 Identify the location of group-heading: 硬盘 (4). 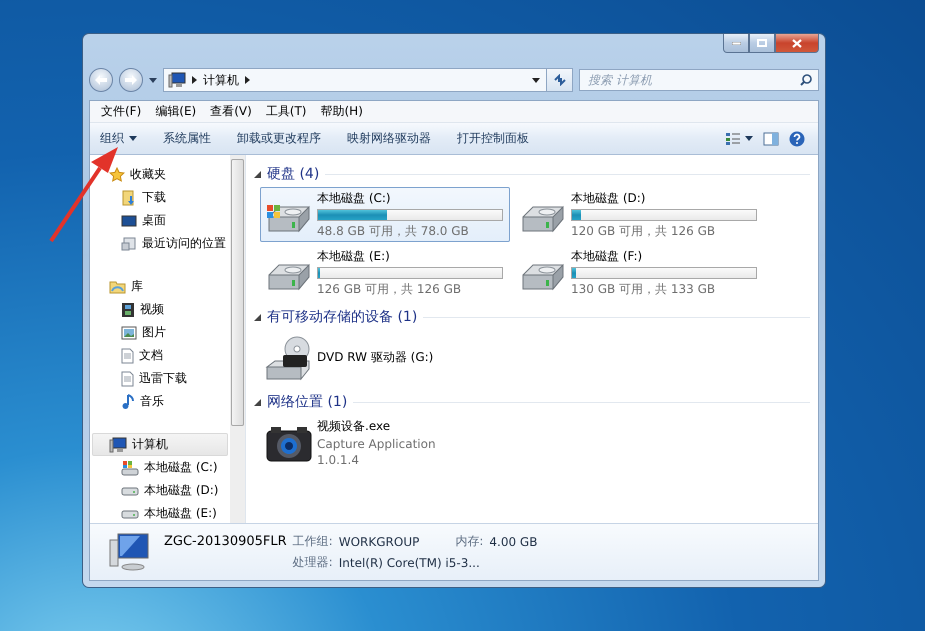
(293, 174).